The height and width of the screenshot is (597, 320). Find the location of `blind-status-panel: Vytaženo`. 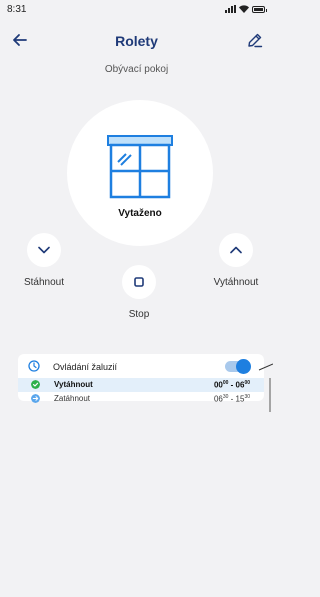

blind-status-panel: Vytaženo is located at coordinates (140, 173).